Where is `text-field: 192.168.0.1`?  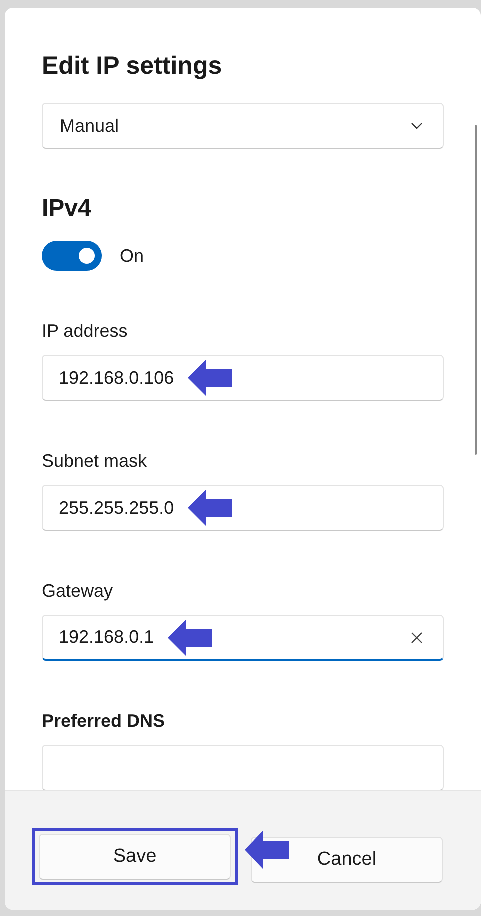
text-field: 192.168.0.1 is located at coordinates (243, 638).